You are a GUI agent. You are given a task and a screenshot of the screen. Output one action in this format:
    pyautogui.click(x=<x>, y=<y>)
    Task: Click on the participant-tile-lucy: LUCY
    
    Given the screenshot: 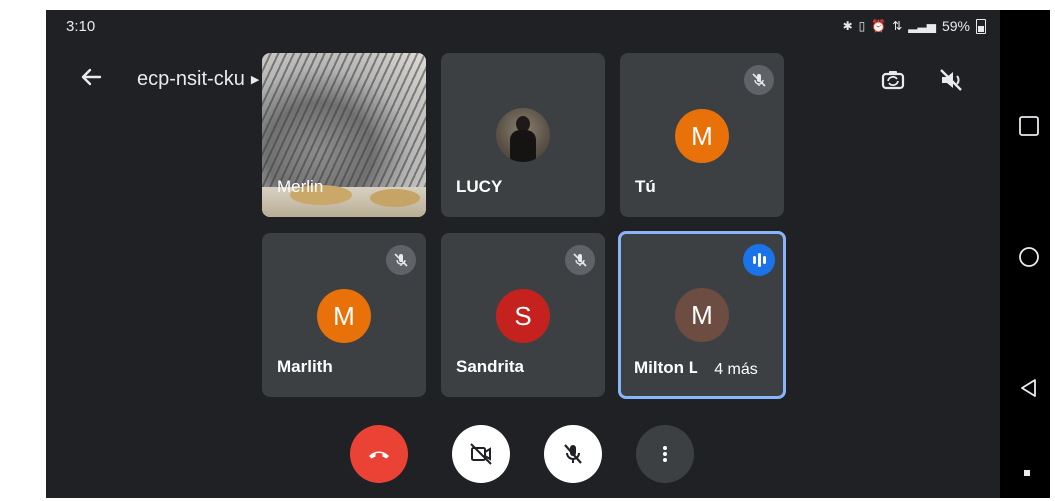 What is the action you would take?
    pyautogui.click(x=523, y=135)
    